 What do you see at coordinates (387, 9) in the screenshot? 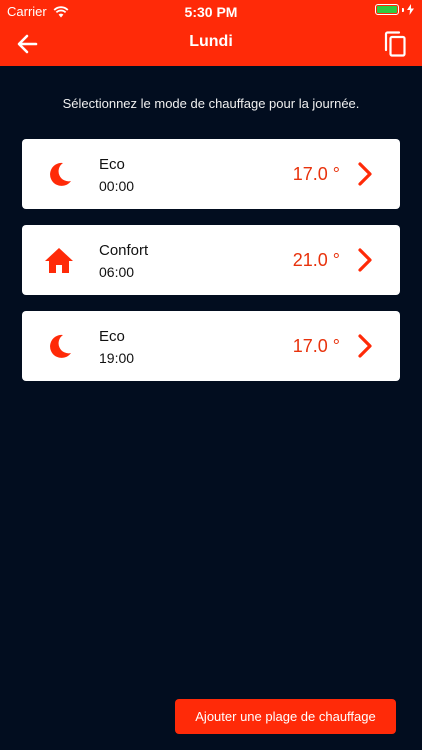
I see `battery-icon` at bounding box center [387, 9].